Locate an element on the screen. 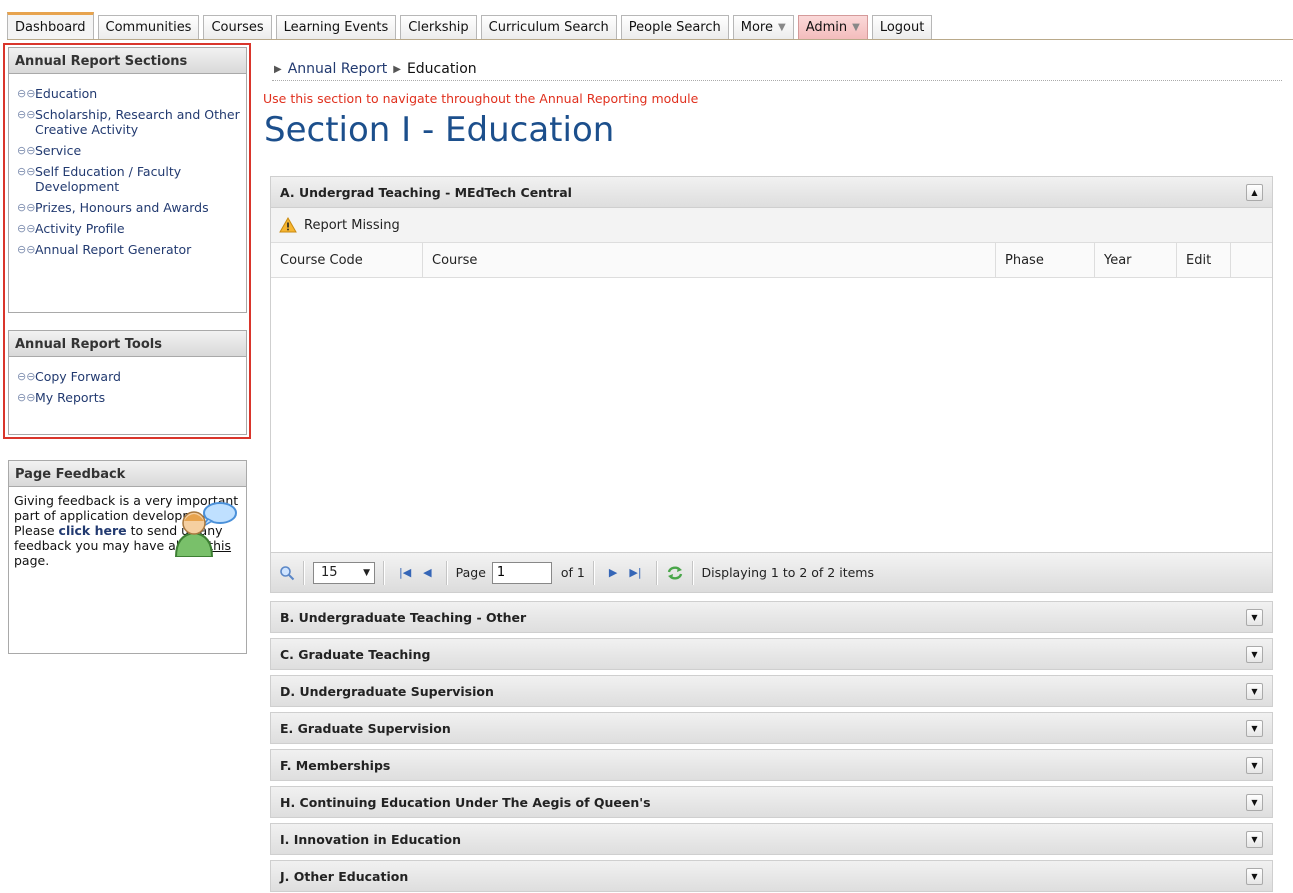  section-d-header: D. Undergraduate Supervision ▼ is located at coordinates (771, 691).